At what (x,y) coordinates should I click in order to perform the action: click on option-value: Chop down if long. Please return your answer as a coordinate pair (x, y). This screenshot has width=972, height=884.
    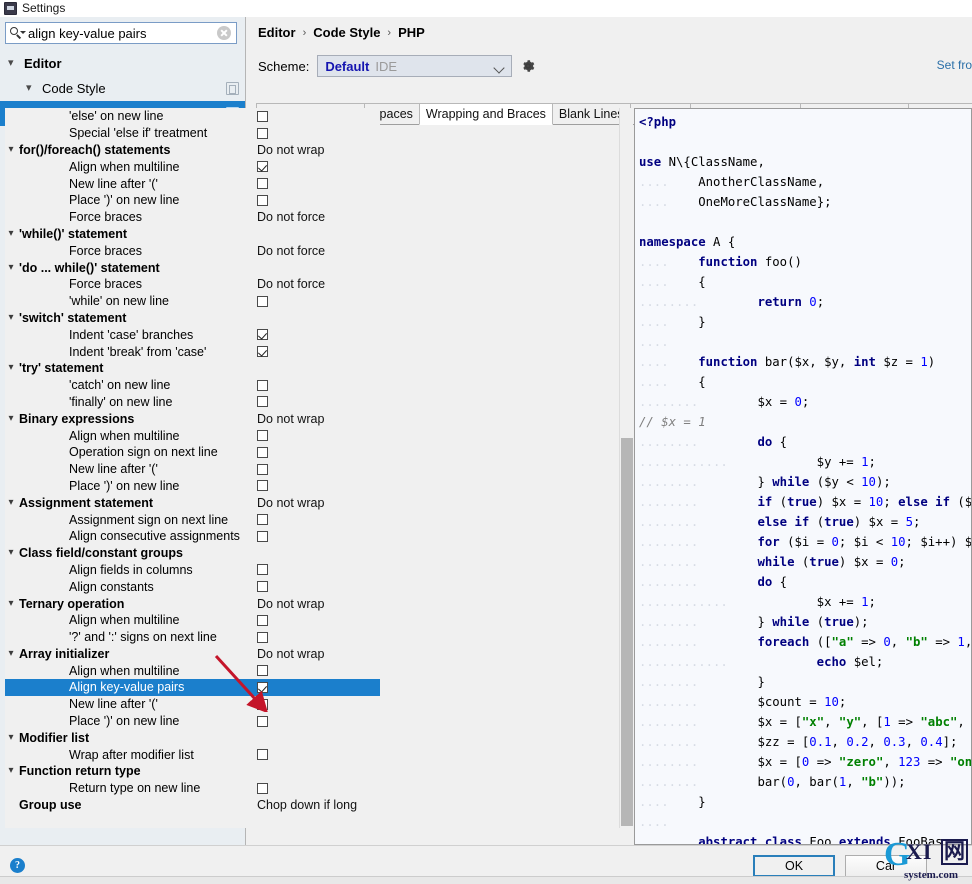
    Looking at the image, I should click on (307, 805).